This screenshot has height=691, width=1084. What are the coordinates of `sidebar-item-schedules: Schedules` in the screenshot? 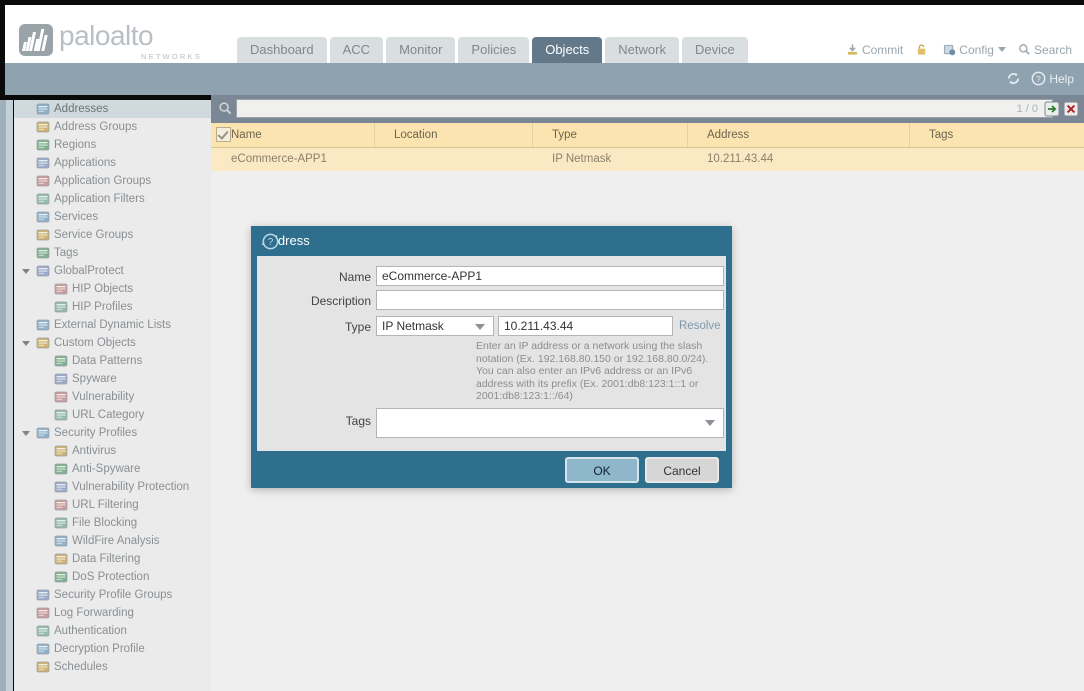 It's located at (112, 667).